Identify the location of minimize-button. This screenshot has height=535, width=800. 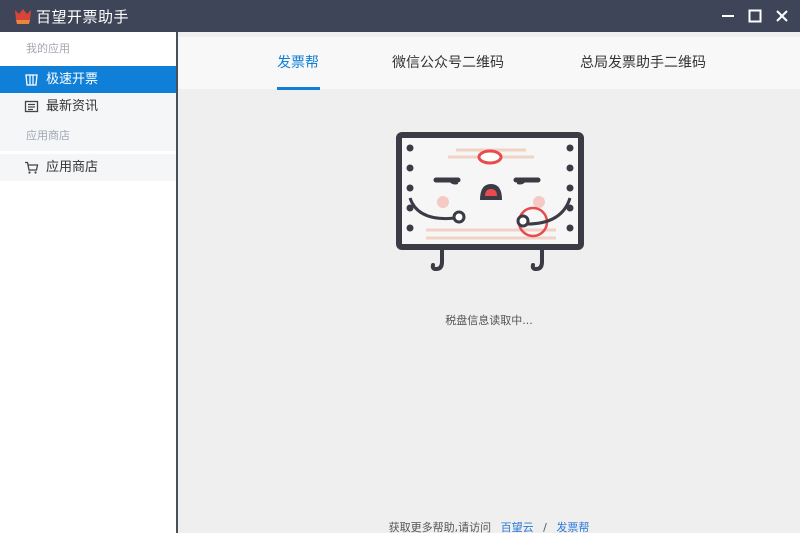
(728, 16).